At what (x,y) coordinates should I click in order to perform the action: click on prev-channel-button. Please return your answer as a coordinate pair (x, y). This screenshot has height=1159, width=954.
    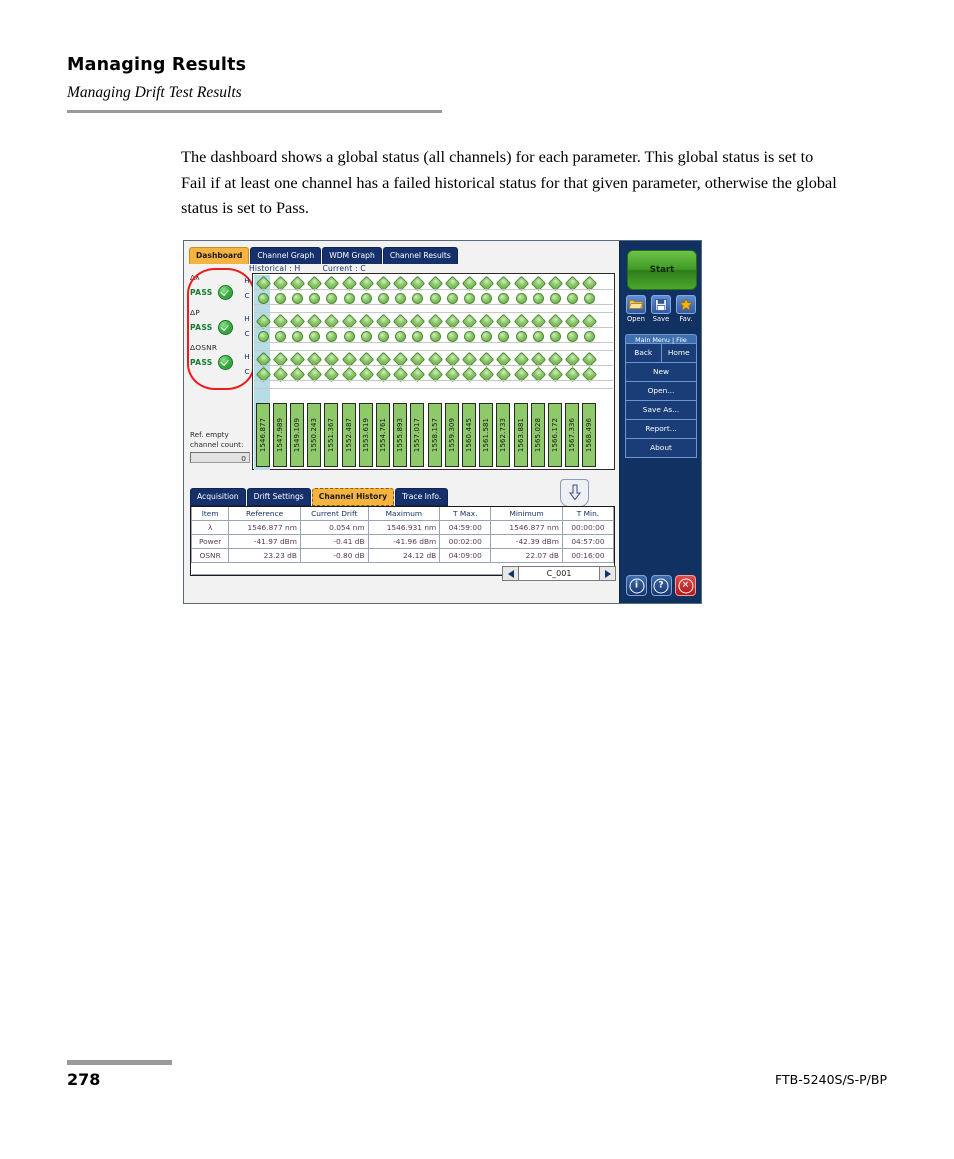
    Looking at the image, I should click on (510, 573).